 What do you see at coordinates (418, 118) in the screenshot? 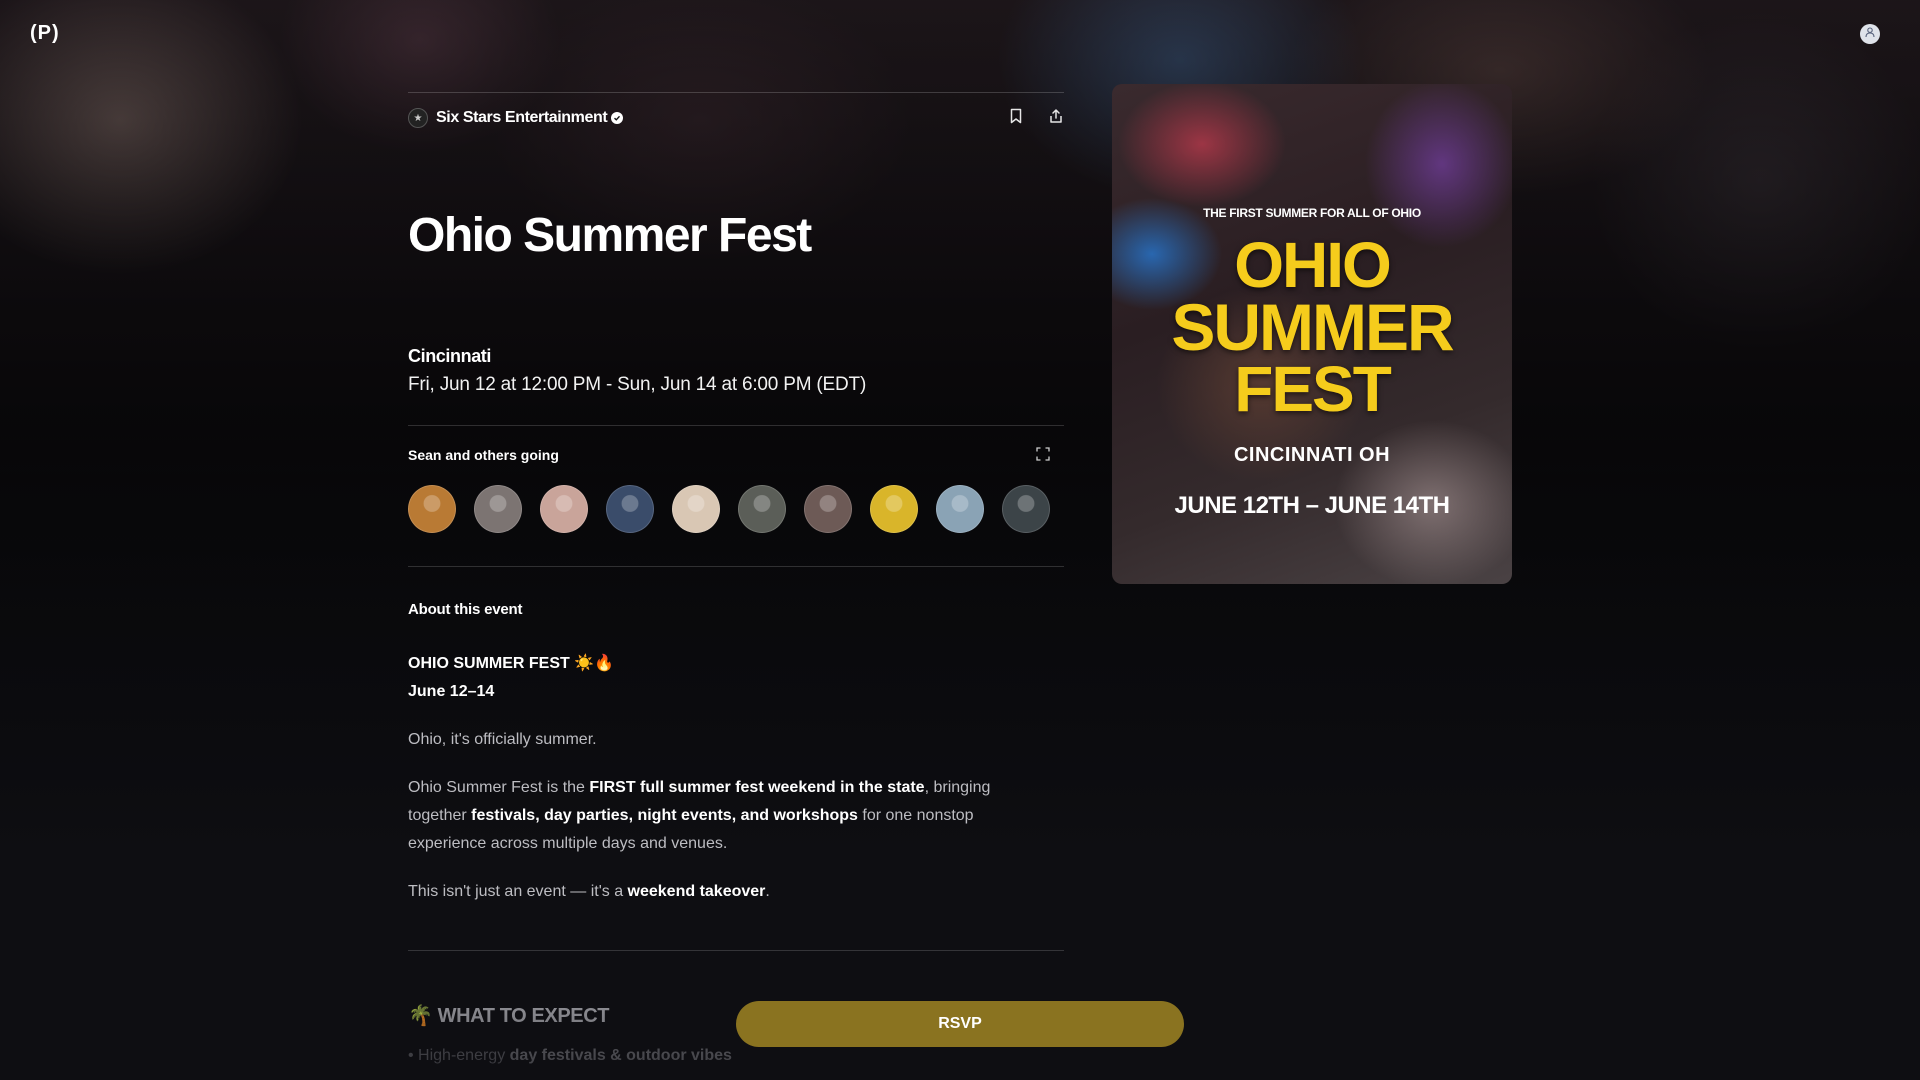
I see `organizer-avatar: ★` at bounding box center [418, 118].